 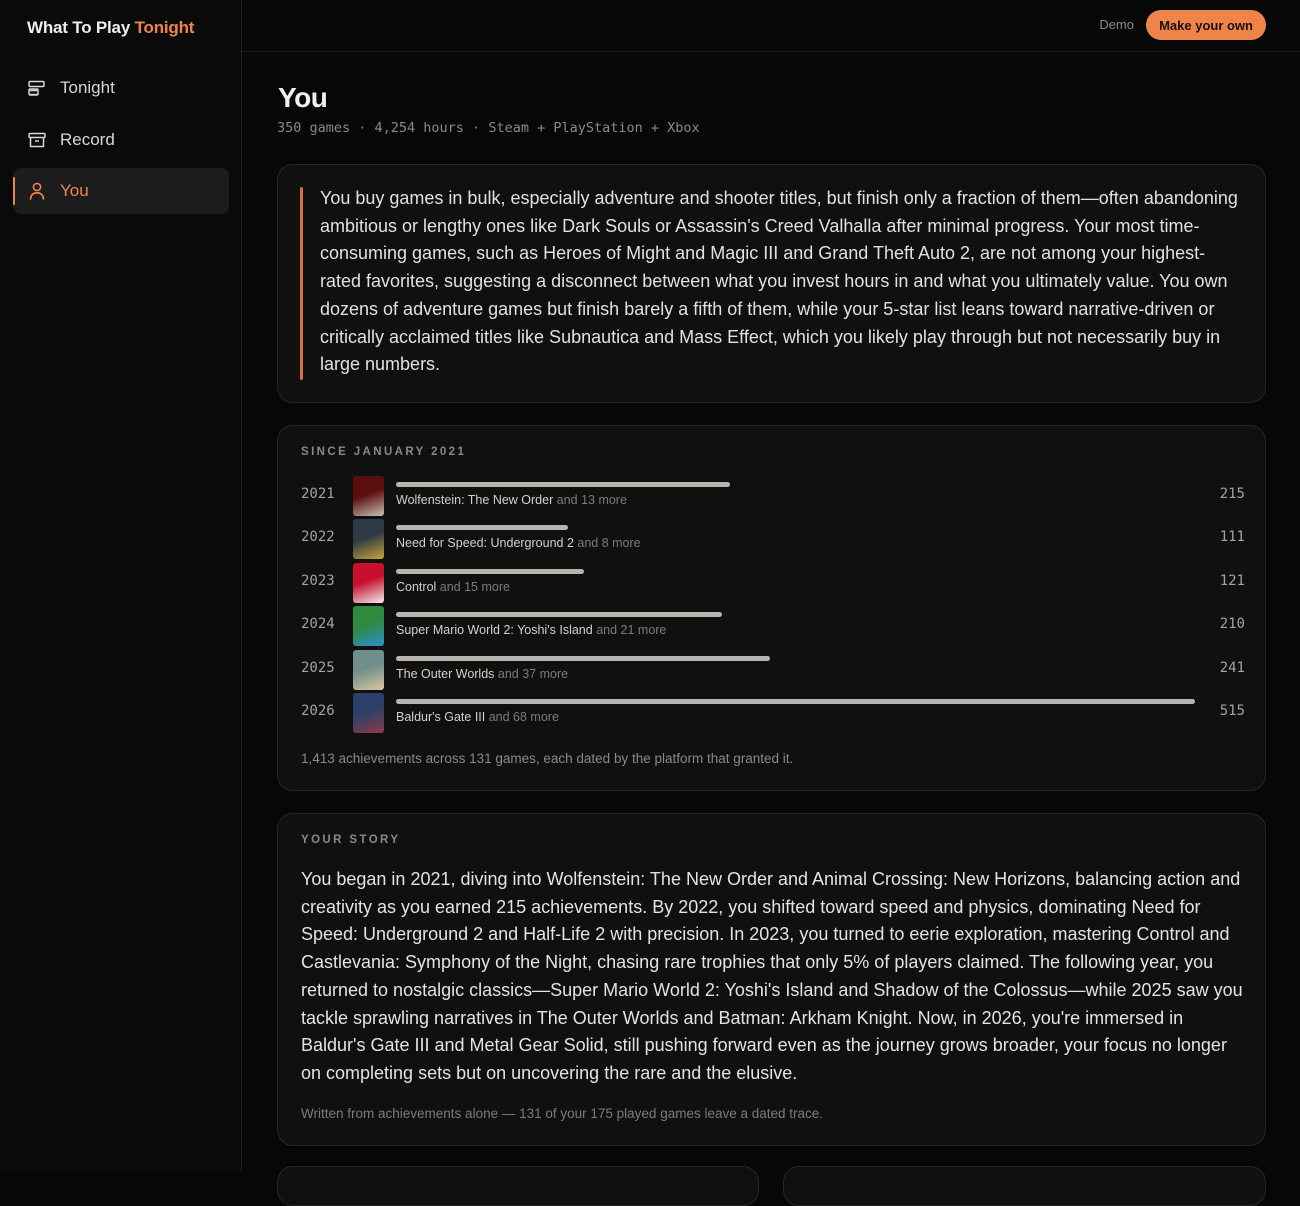 What do you see at coordinates (121, 191) in the screenshot?
I see `sidebar-item-you: You` at bounding box center [121, 191].